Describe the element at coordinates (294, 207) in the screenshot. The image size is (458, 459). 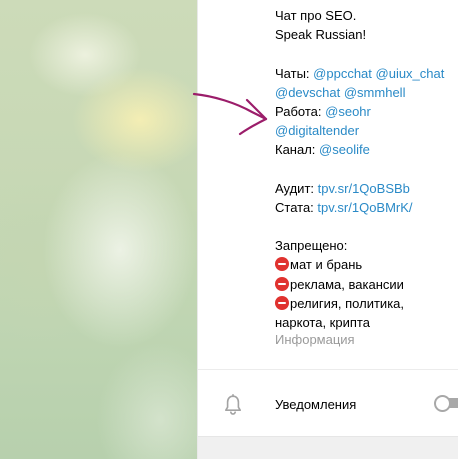
I see `stats-label: Стата:` at that location.